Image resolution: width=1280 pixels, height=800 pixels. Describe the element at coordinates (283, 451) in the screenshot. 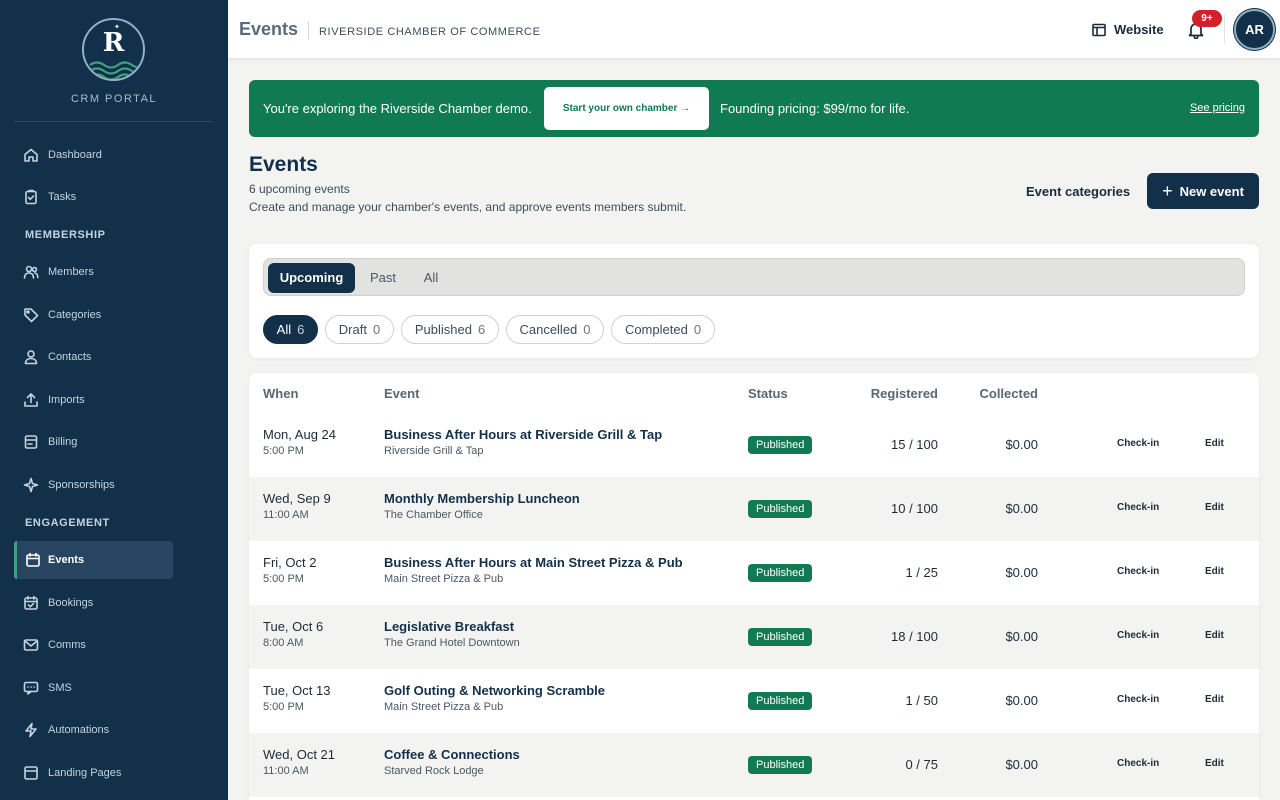

I see `event-time: 5:00 PM` at that location.